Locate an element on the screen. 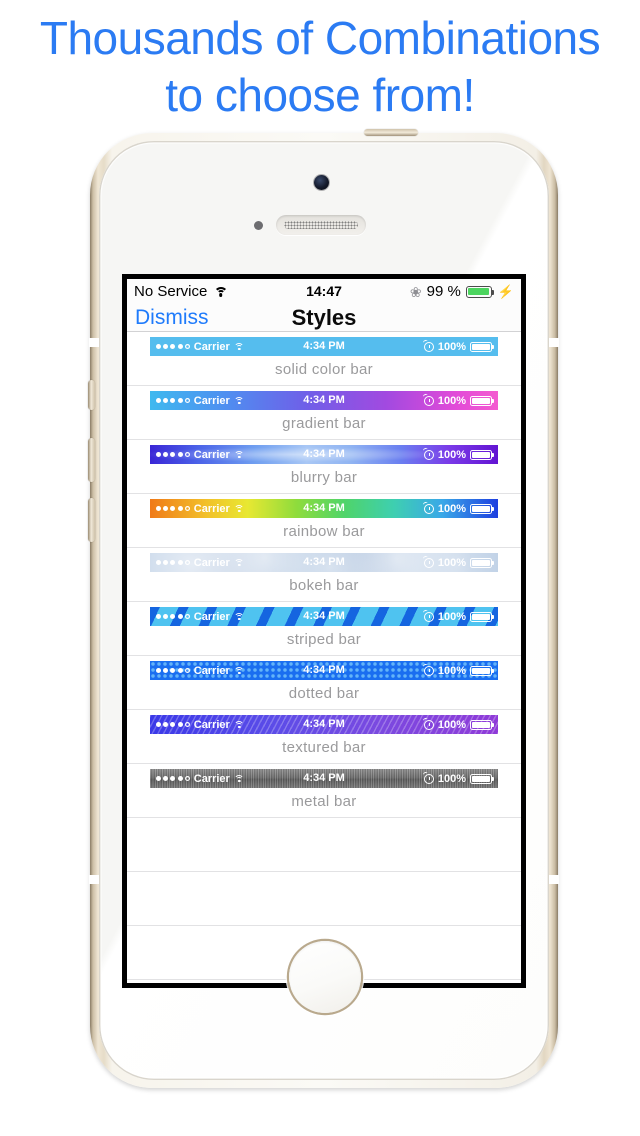  bluetooth-icon: ❀ is located at coordinates (415, 291).